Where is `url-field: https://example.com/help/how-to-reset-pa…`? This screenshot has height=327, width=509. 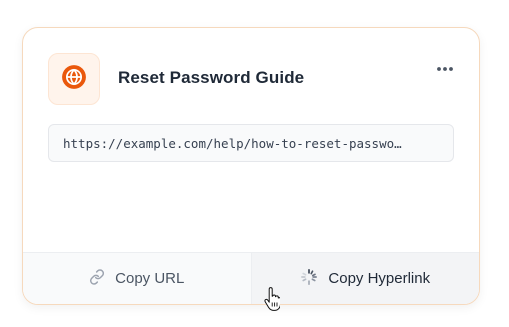
url-field: https://example.com/help/how-to-reset-pa… is located at coordinates (251, 143).